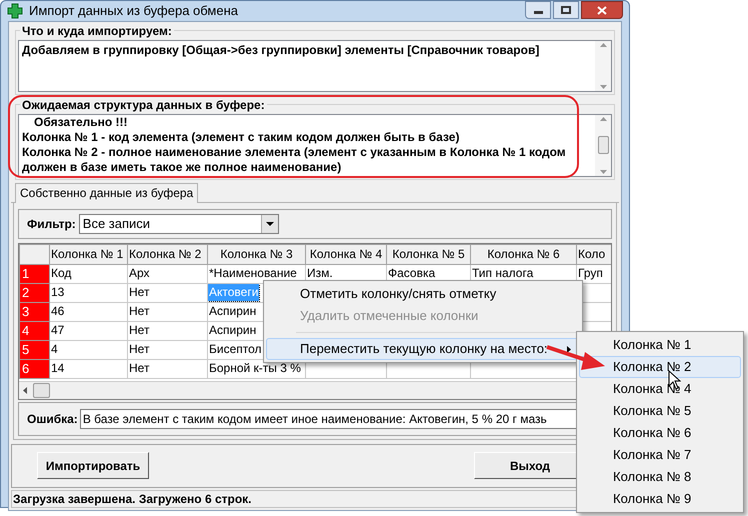 Image resolution: width=748 pixels, height=516 pixels. What do you see at coordinates (660, 367) in the screenshot?
I see `menu-item: Колонка № 2` at bounding box center [660, 367].